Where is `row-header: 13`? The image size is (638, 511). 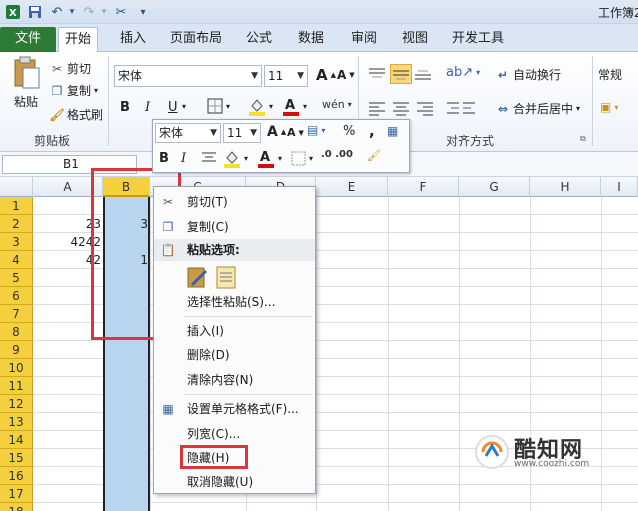 row-header: 13 is located at coordinates (16, 422).